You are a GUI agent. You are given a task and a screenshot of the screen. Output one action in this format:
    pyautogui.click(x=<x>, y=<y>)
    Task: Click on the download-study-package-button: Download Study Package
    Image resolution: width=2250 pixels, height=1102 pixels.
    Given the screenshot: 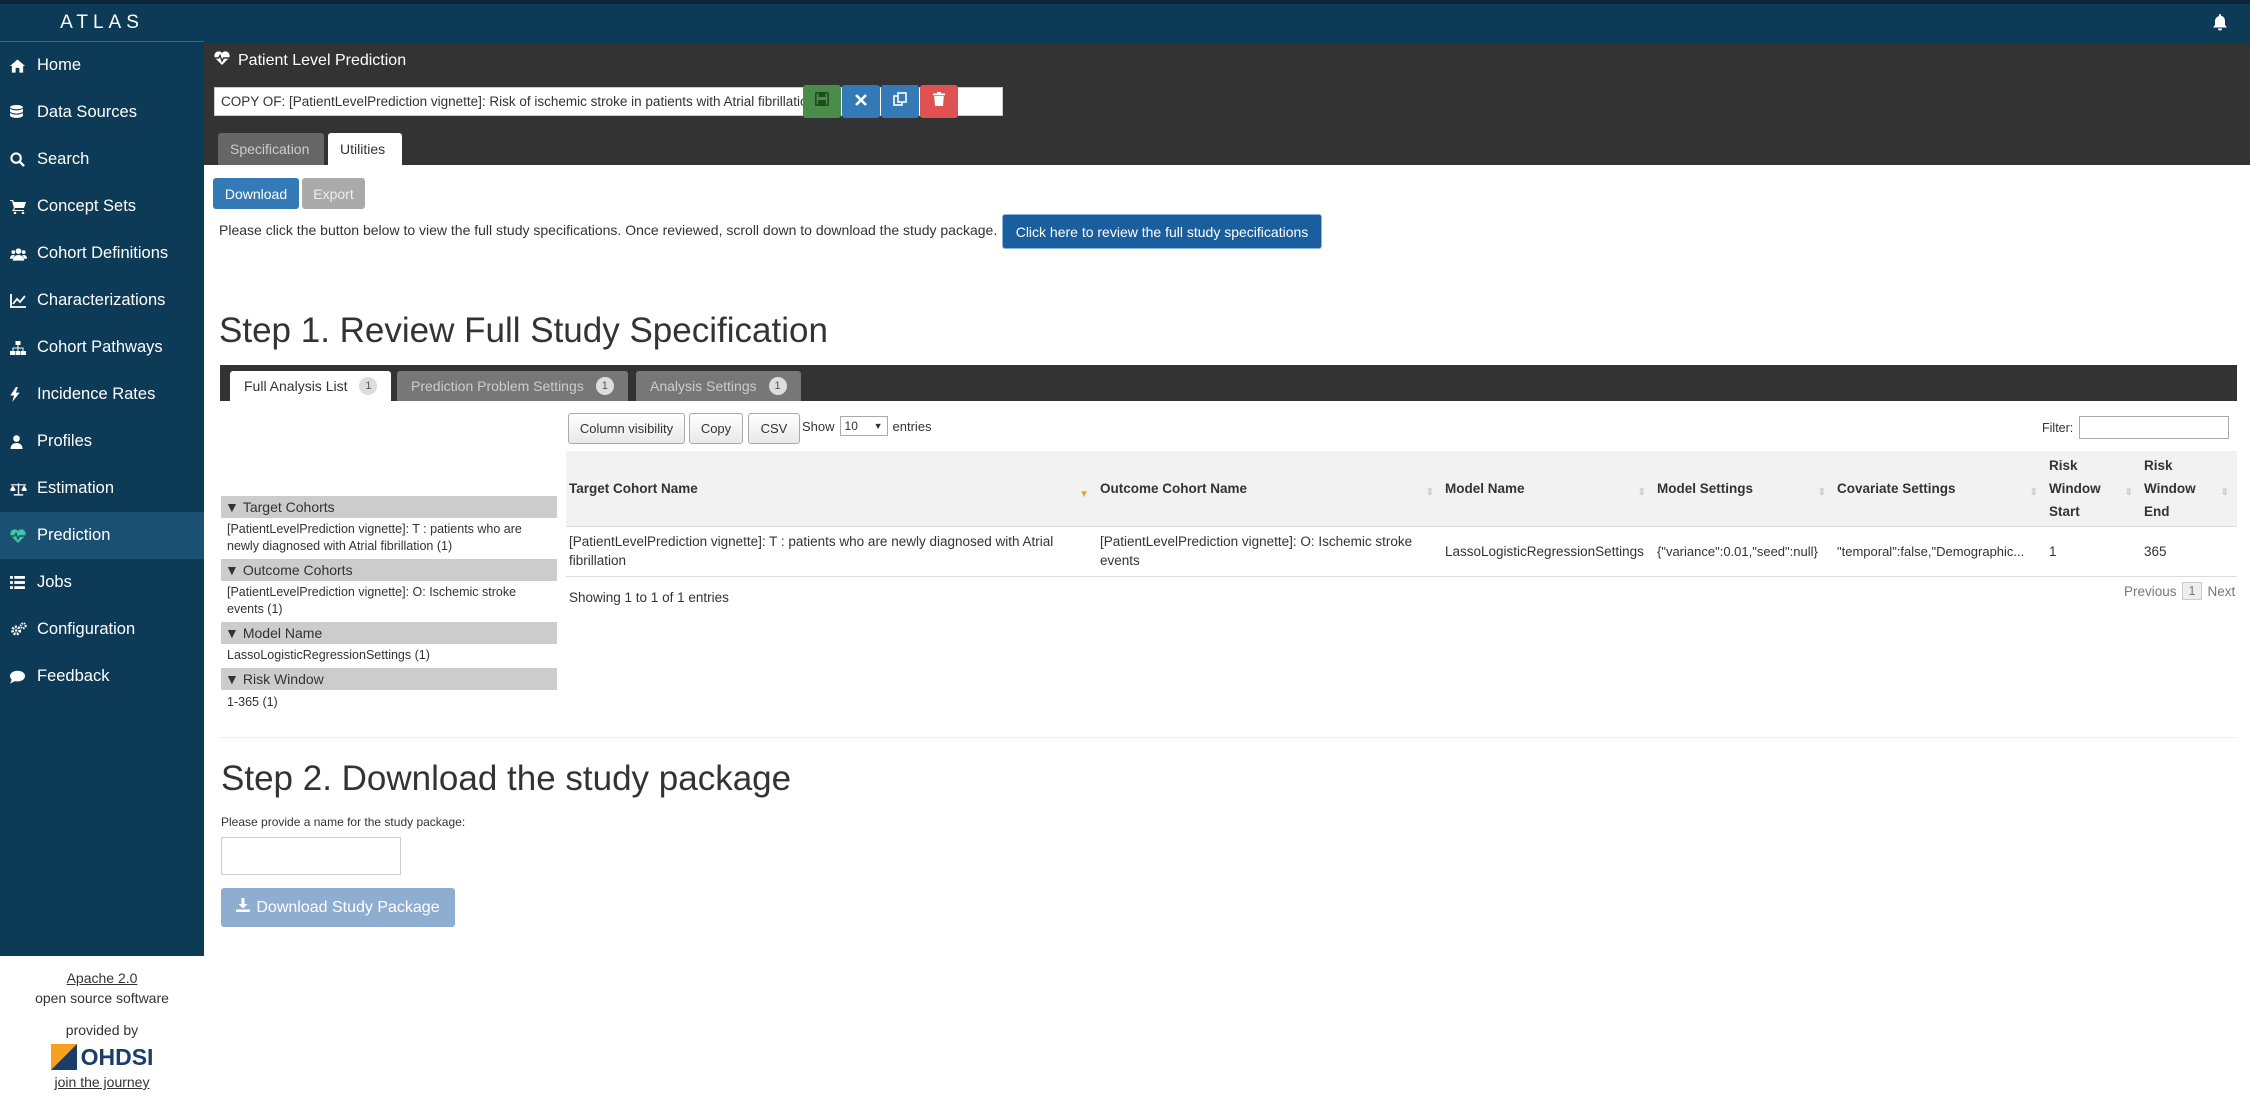 What is the action you would take?
    pyautogui.click(x=338, y=907)
    